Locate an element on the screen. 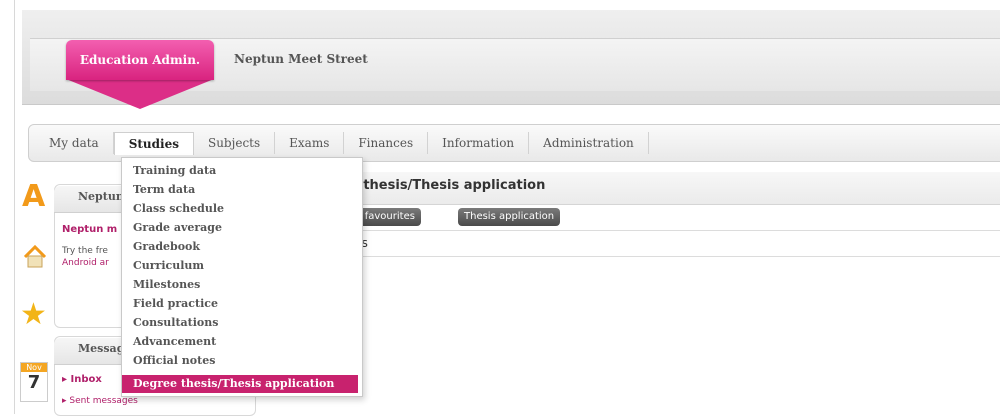 The height and width of the screenshot is (416, 1000). dropdown-item-milestones: Milestones is located at coordinates (166, 284).